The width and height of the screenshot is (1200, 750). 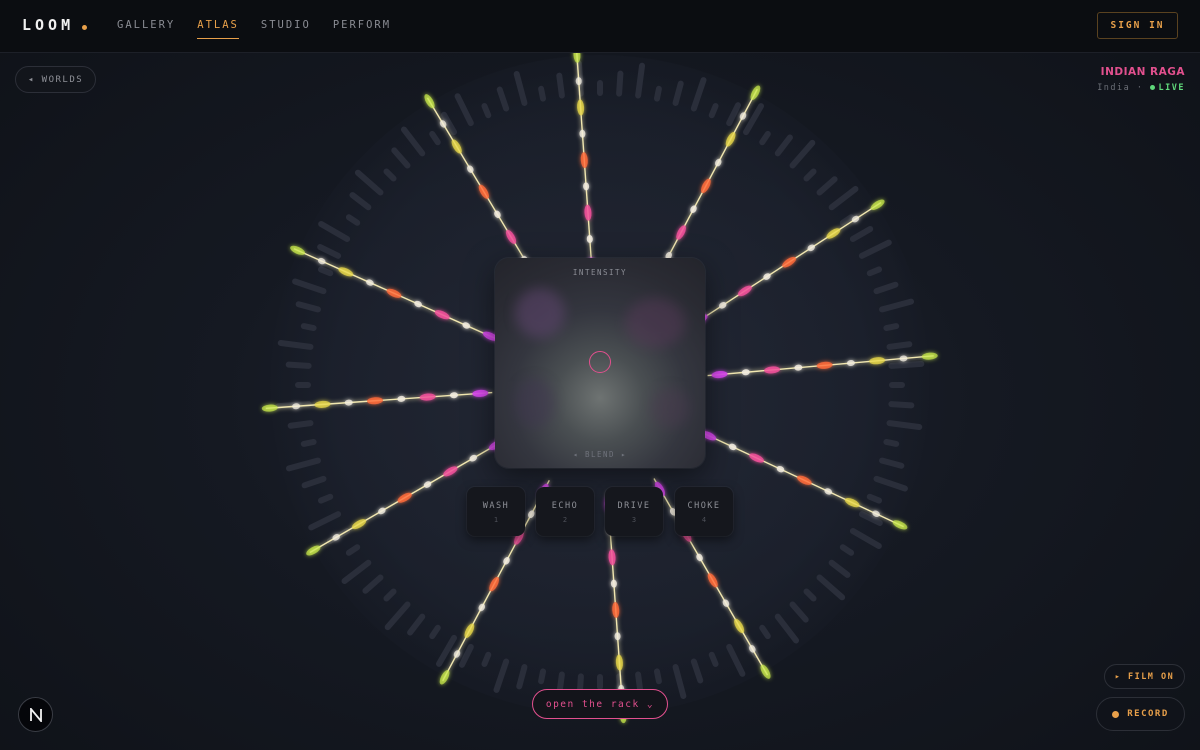 What do you see at coordinates (1116, 714) in the screenshot?
I see `record-dot-icon` at bounding box center [1116, 714].